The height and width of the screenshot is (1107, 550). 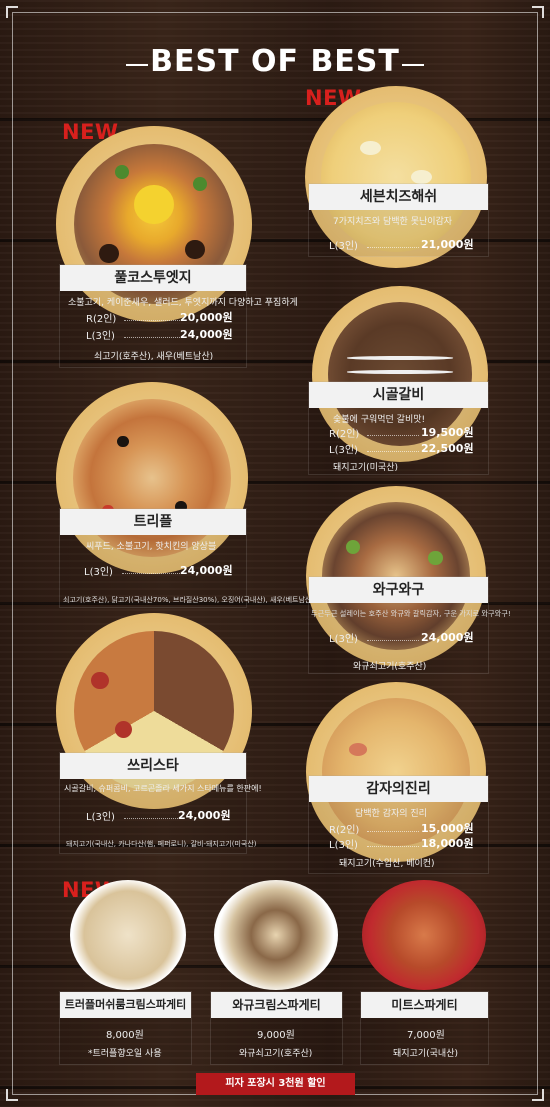 I want to click on pasta-image-meat, so click(x=424, y=935).